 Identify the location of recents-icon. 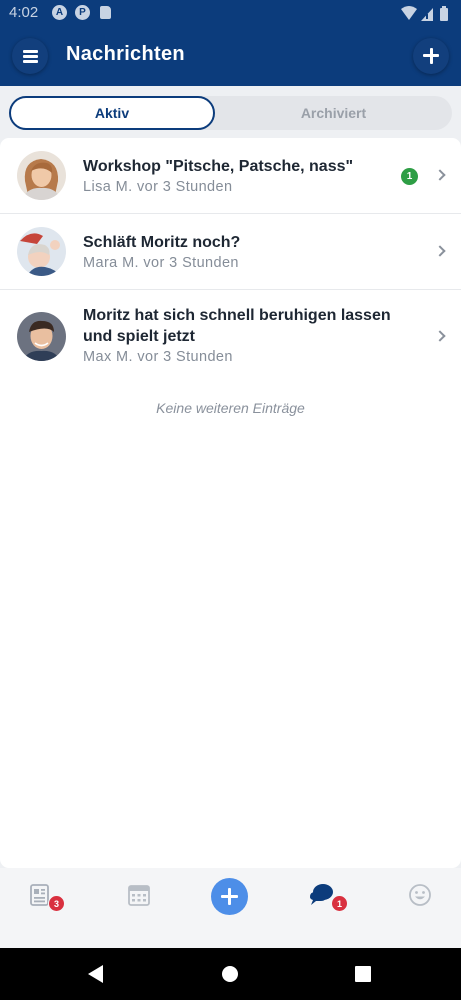
(363, 974).